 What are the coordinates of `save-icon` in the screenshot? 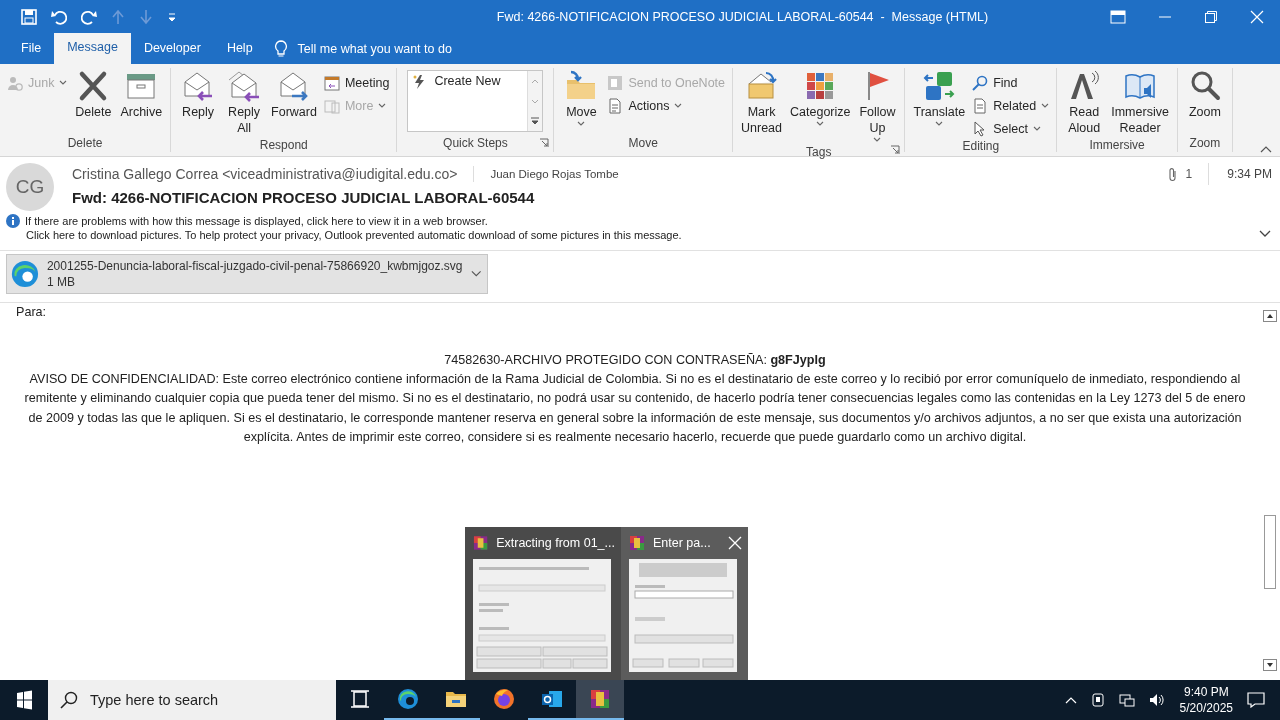 It's located at (29, 17).